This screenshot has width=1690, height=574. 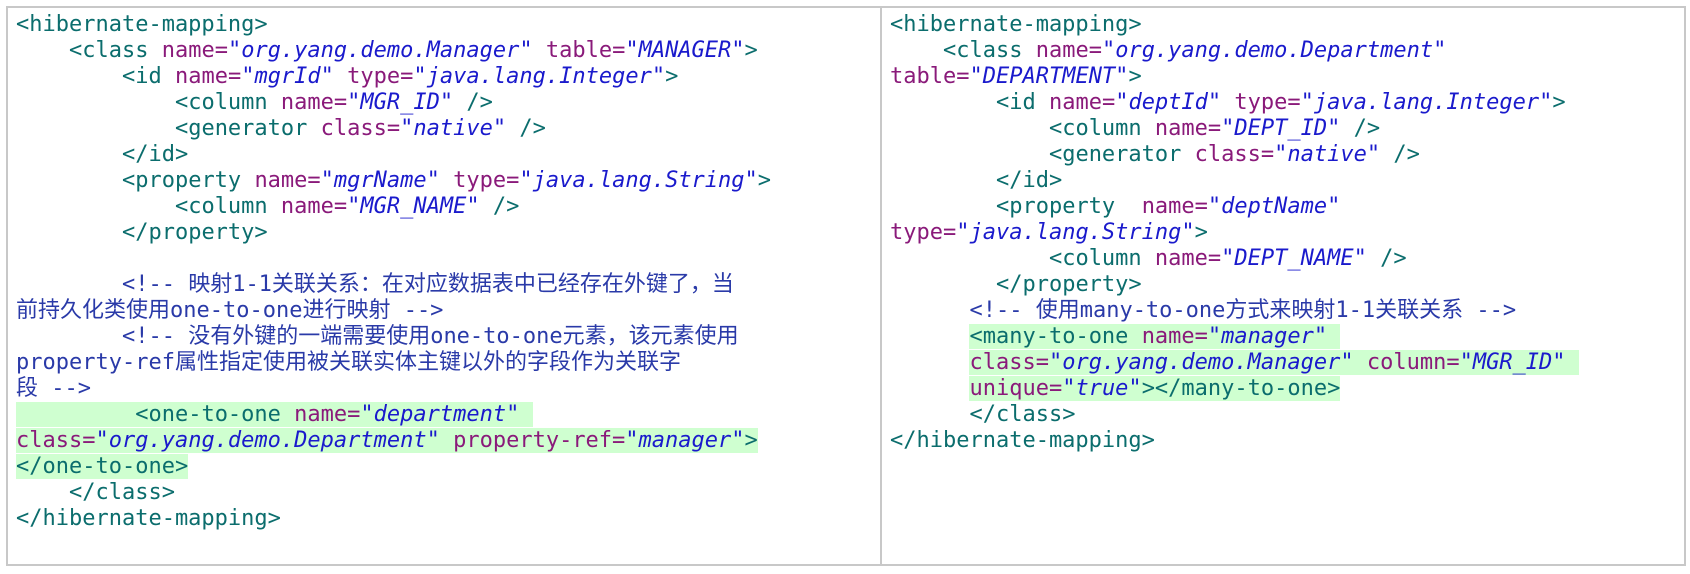 I want to click on code-token: <property, so click(x=1055, y=206).